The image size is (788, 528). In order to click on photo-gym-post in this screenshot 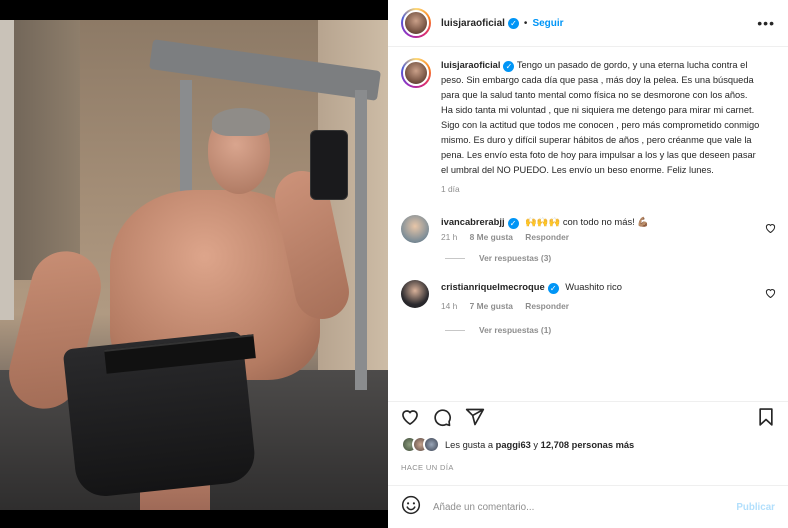, I will do `click(361, 240)`.